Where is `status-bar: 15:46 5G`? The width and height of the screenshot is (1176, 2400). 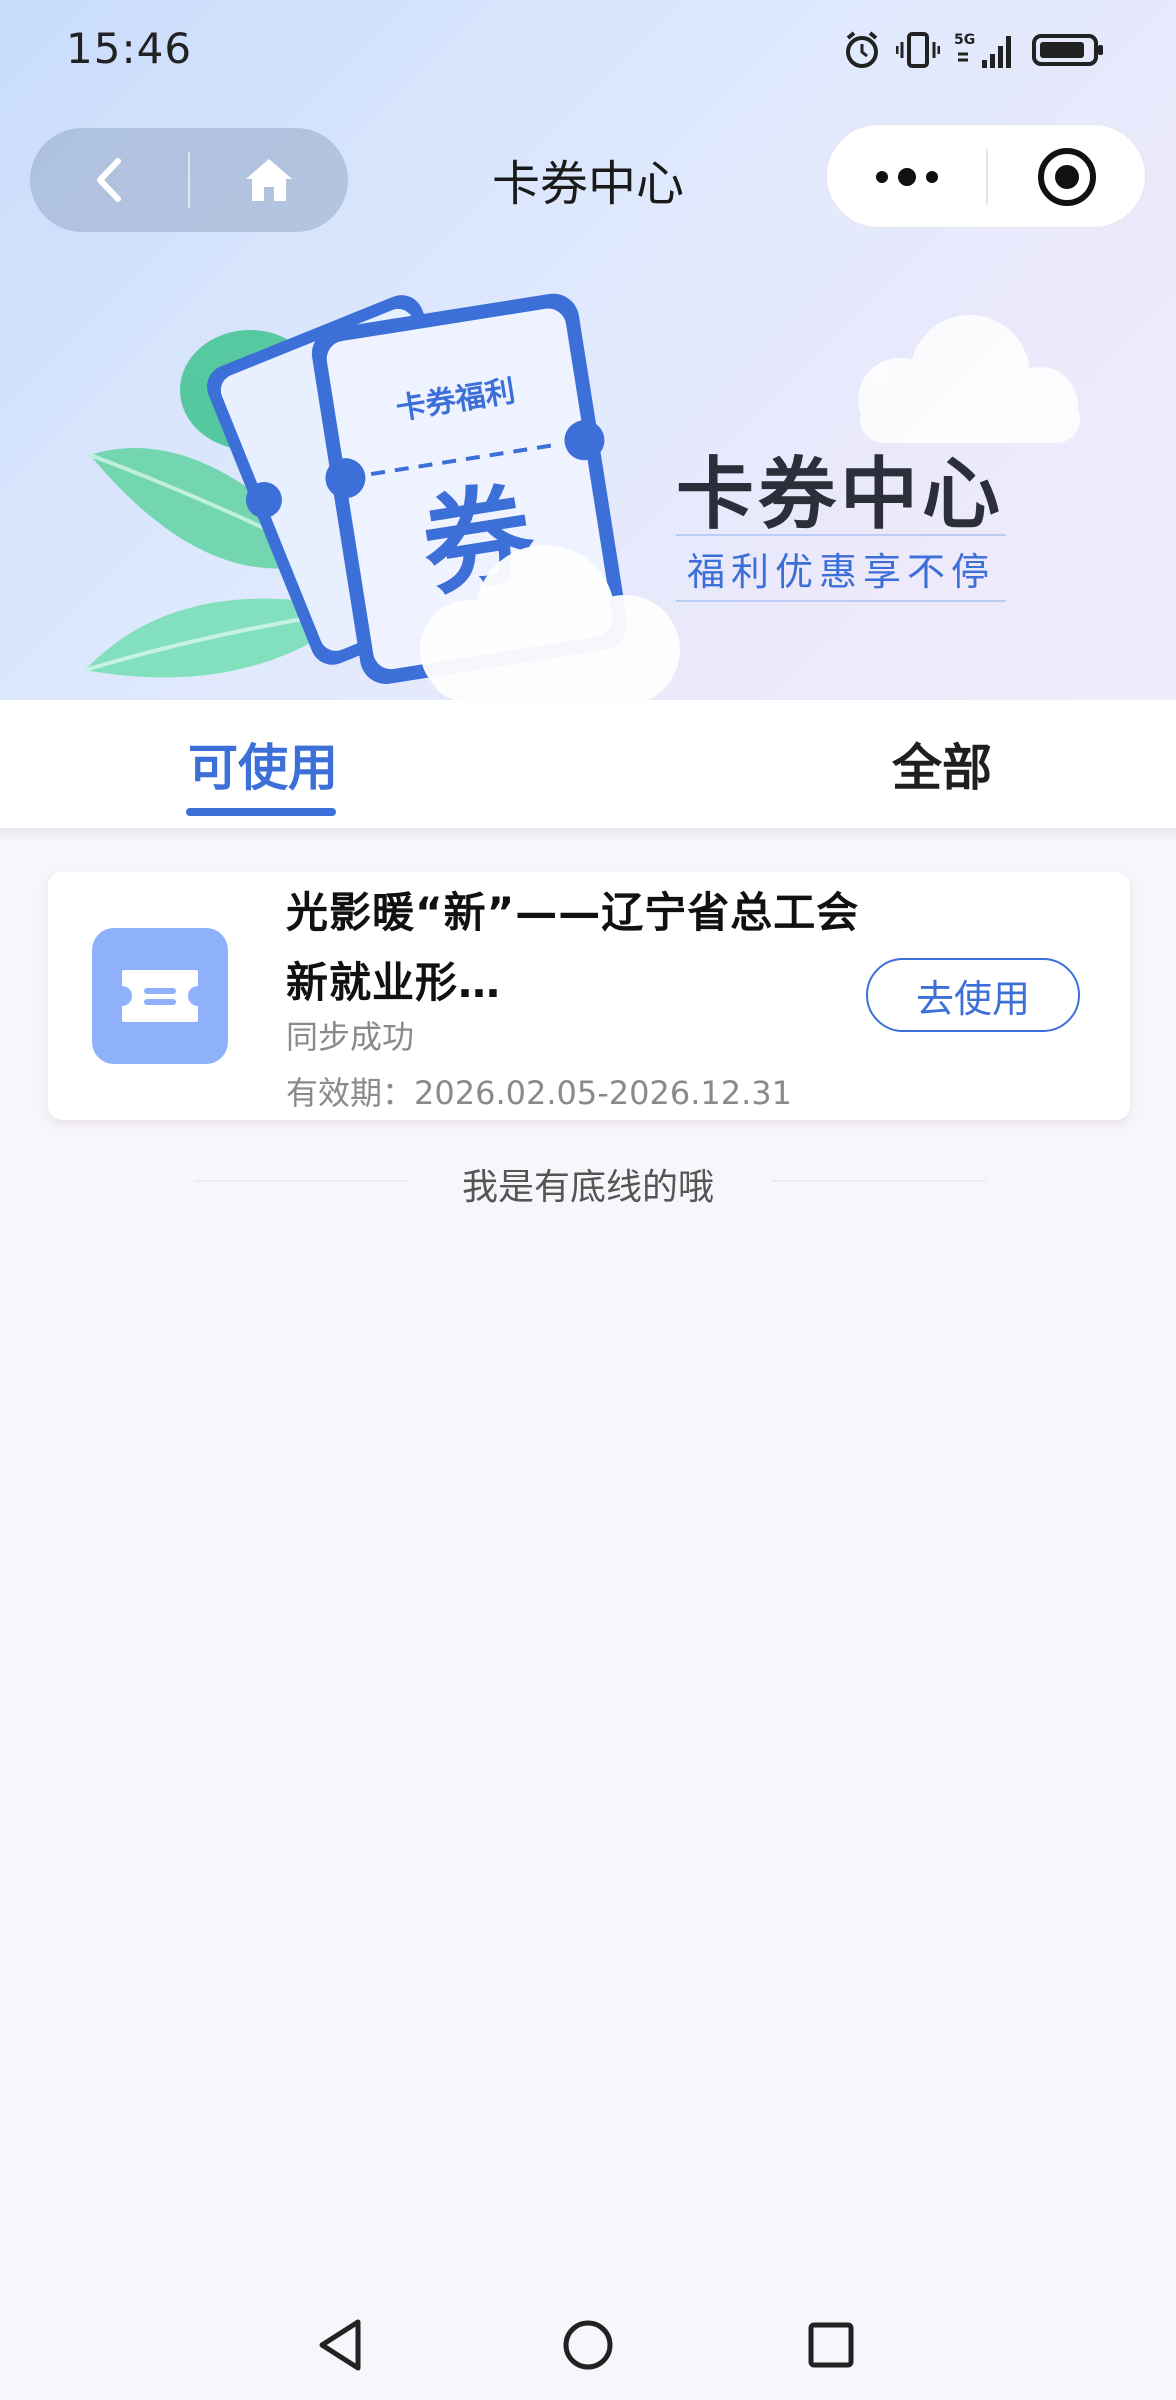
status-bar: 15:46 5G is located at coordinates (588, 50).